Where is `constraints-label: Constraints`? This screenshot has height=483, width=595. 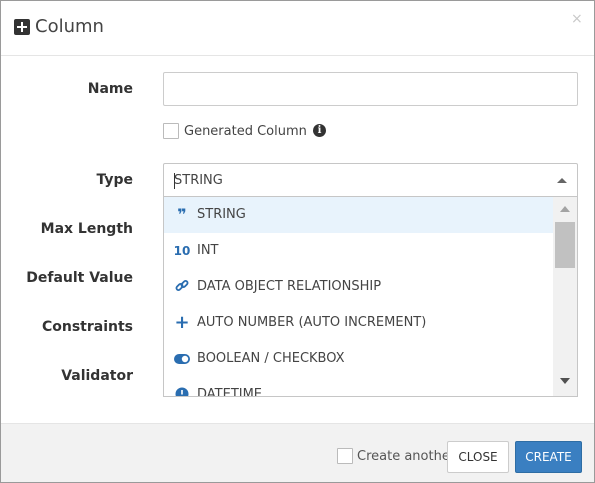 constraints-label: Constraints is located at coordinates (87, 327).